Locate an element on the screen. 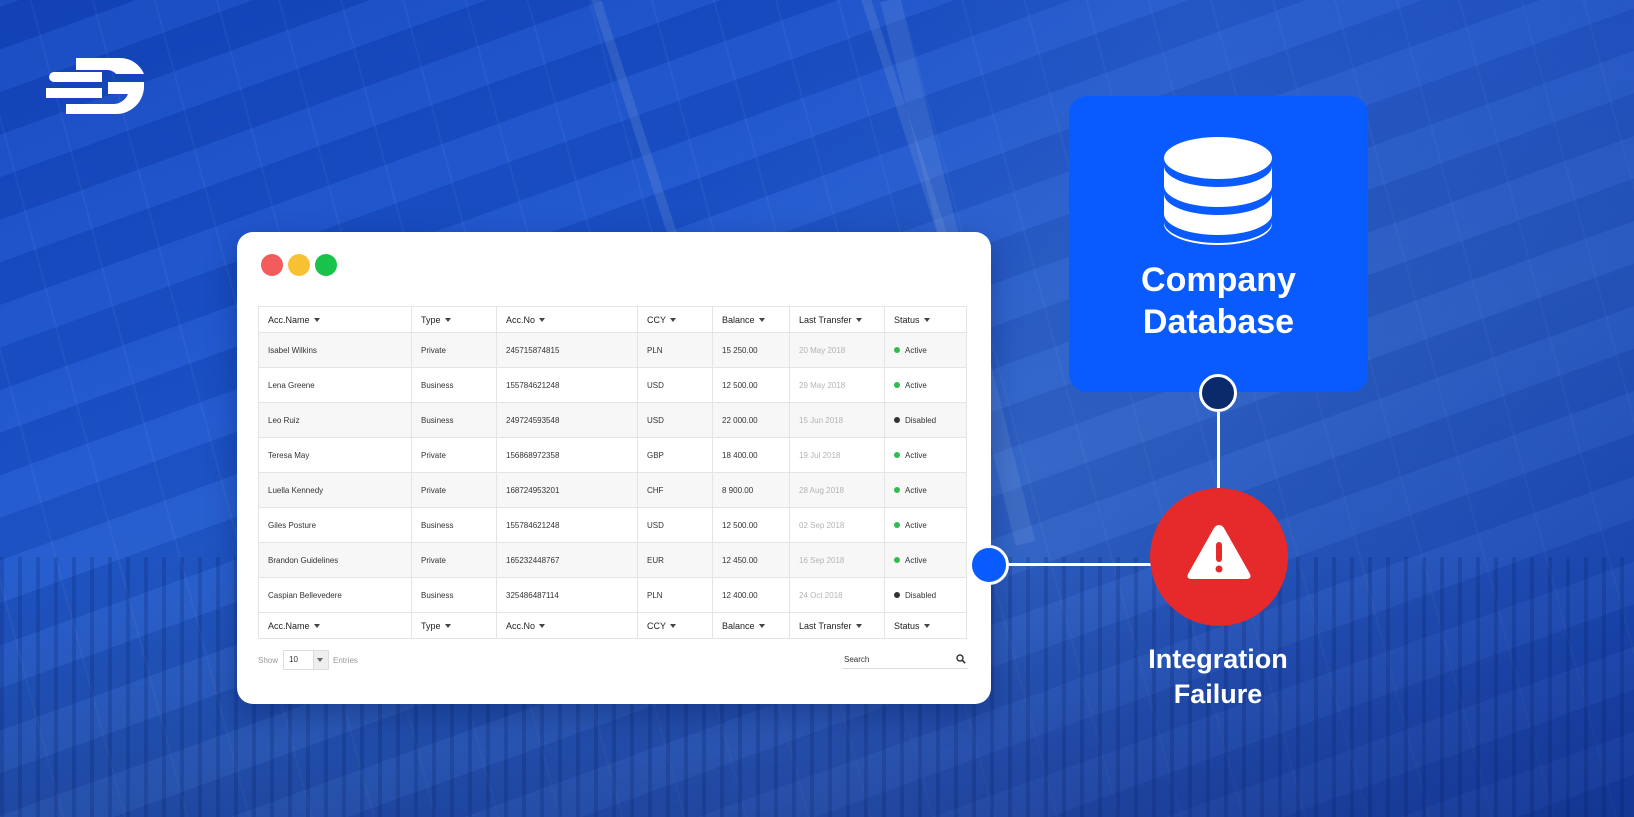 The image size is (1634, 817). cell-last-transfer-text: 28 Aug 2018 is located at coordinates (821, 490).